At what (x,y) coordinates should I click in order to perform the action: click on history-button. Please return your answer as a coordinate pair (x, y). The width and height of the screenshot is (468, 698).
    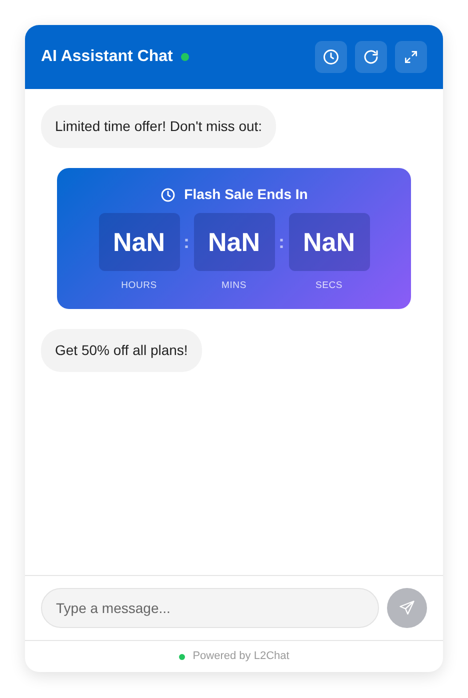
    Looking at the image, I should click on (331, 57).